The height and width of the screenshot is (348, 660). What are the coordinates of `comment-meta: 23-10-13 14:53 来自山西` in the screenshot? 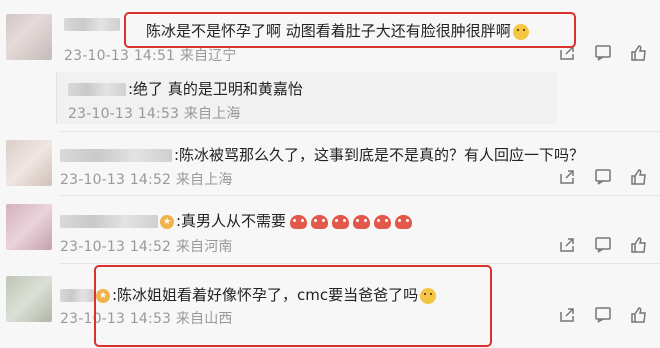 It's located at (146, 319).